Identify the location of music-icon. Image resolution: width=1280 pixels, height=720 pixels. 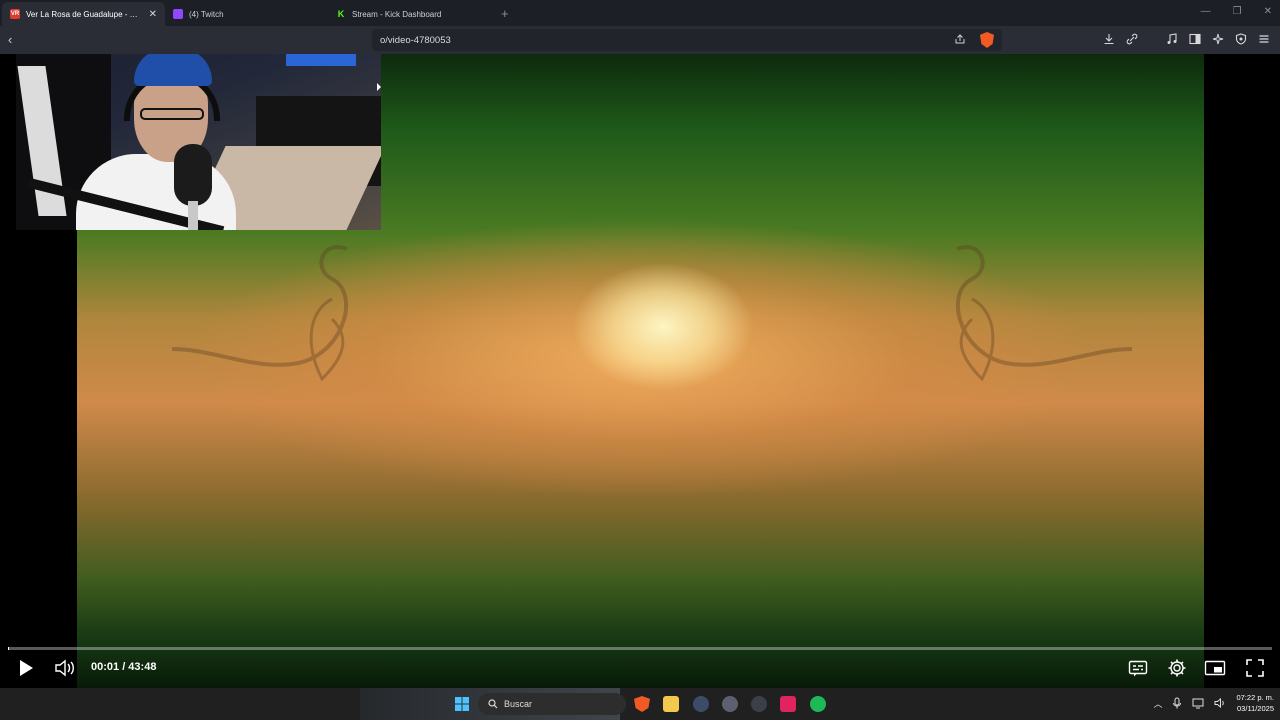
(1172, 39).